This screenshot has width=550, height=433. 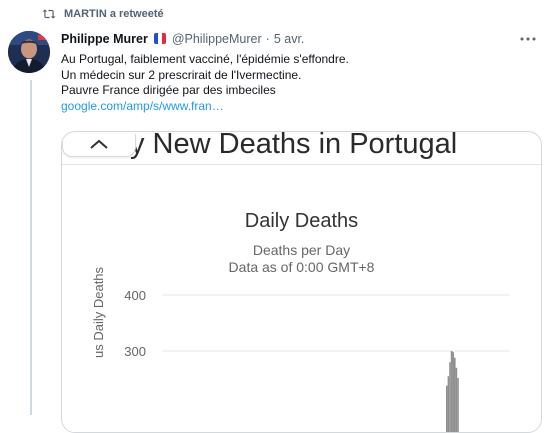 I want to click on tweet-line: Pauvre France dirigée par des imbeciles, so click(x=168, y=90).